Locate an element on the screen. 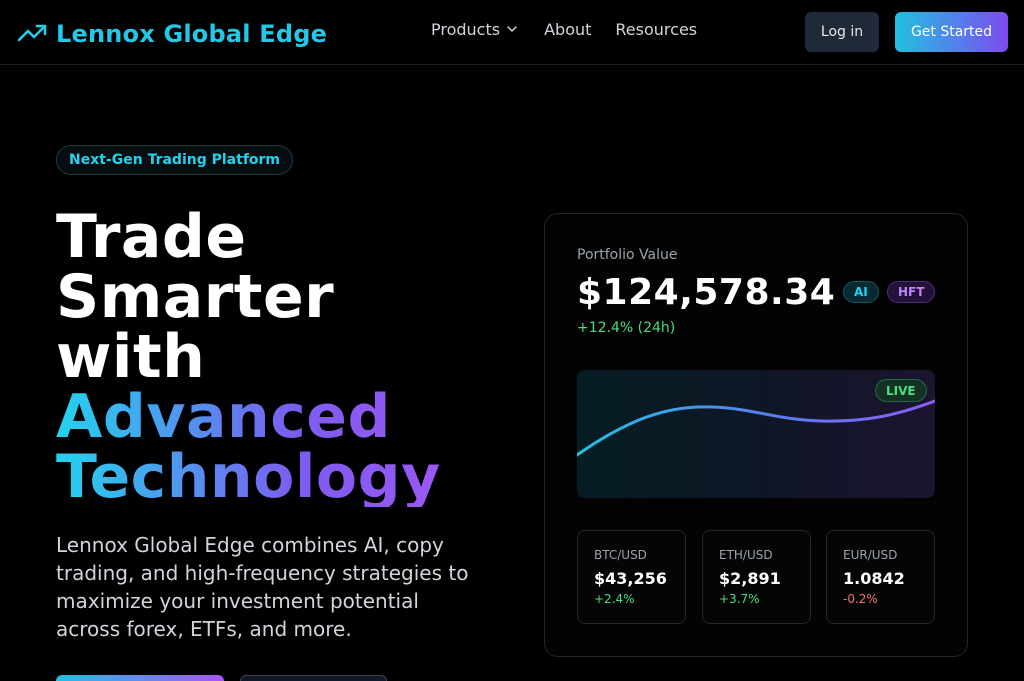 This screenshot has height=681, width=1024. ai-tag: AI is located at coordinates (861, 292).